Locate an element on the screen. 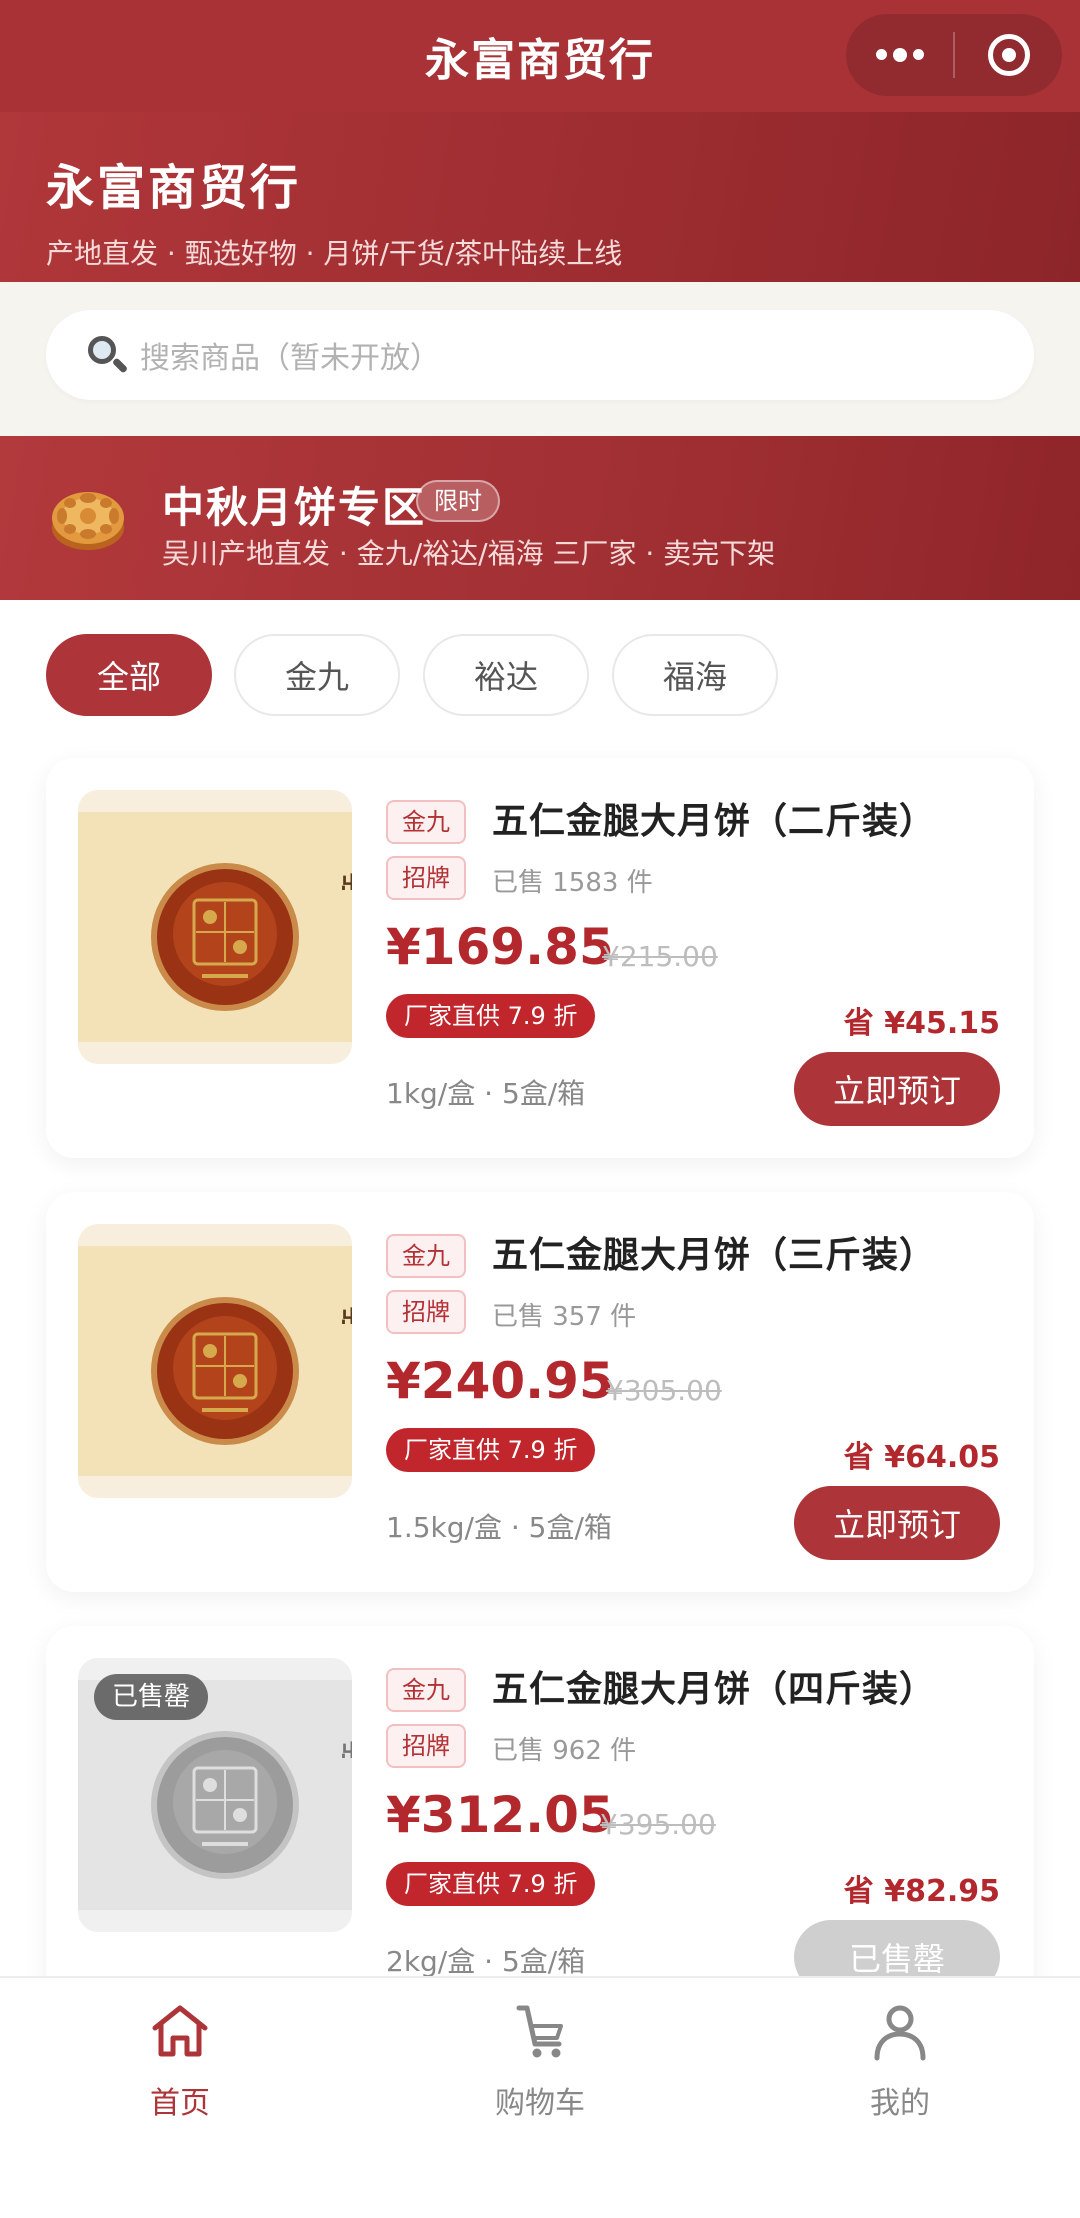 The image size is (1080, 2218). search-placeholder: 搜索商品（暂未开放） is located at coordinates (290, 358).